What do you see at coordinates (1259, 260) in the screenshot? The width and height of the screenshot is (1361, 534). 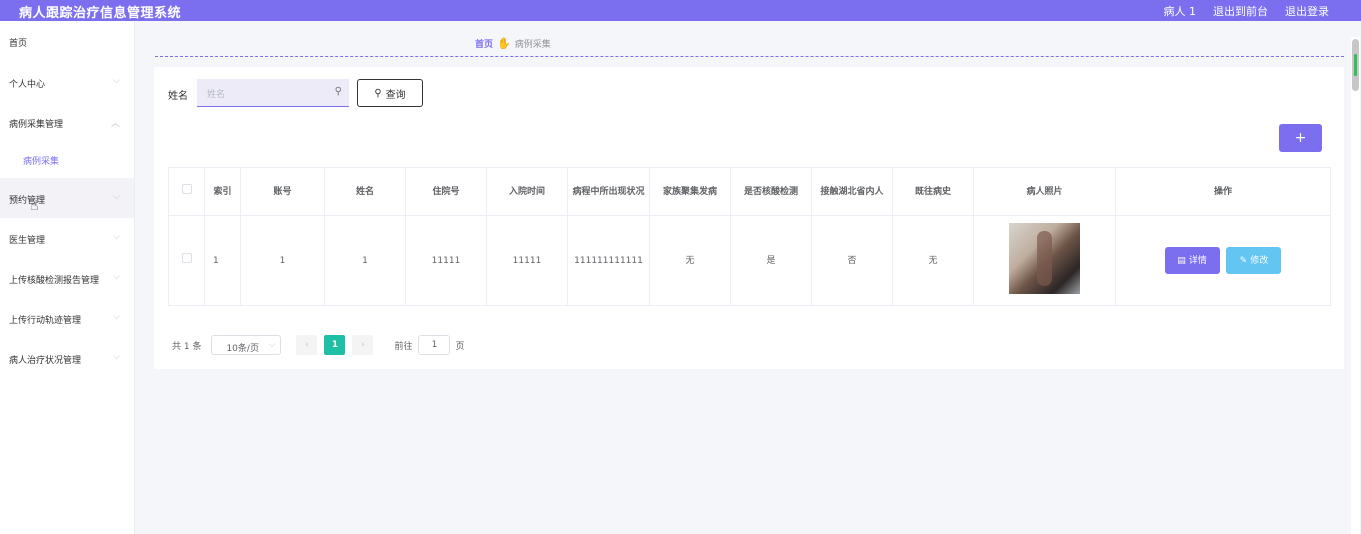 I see `edit-button-label: 修改` at bounding box center [1259, 260].